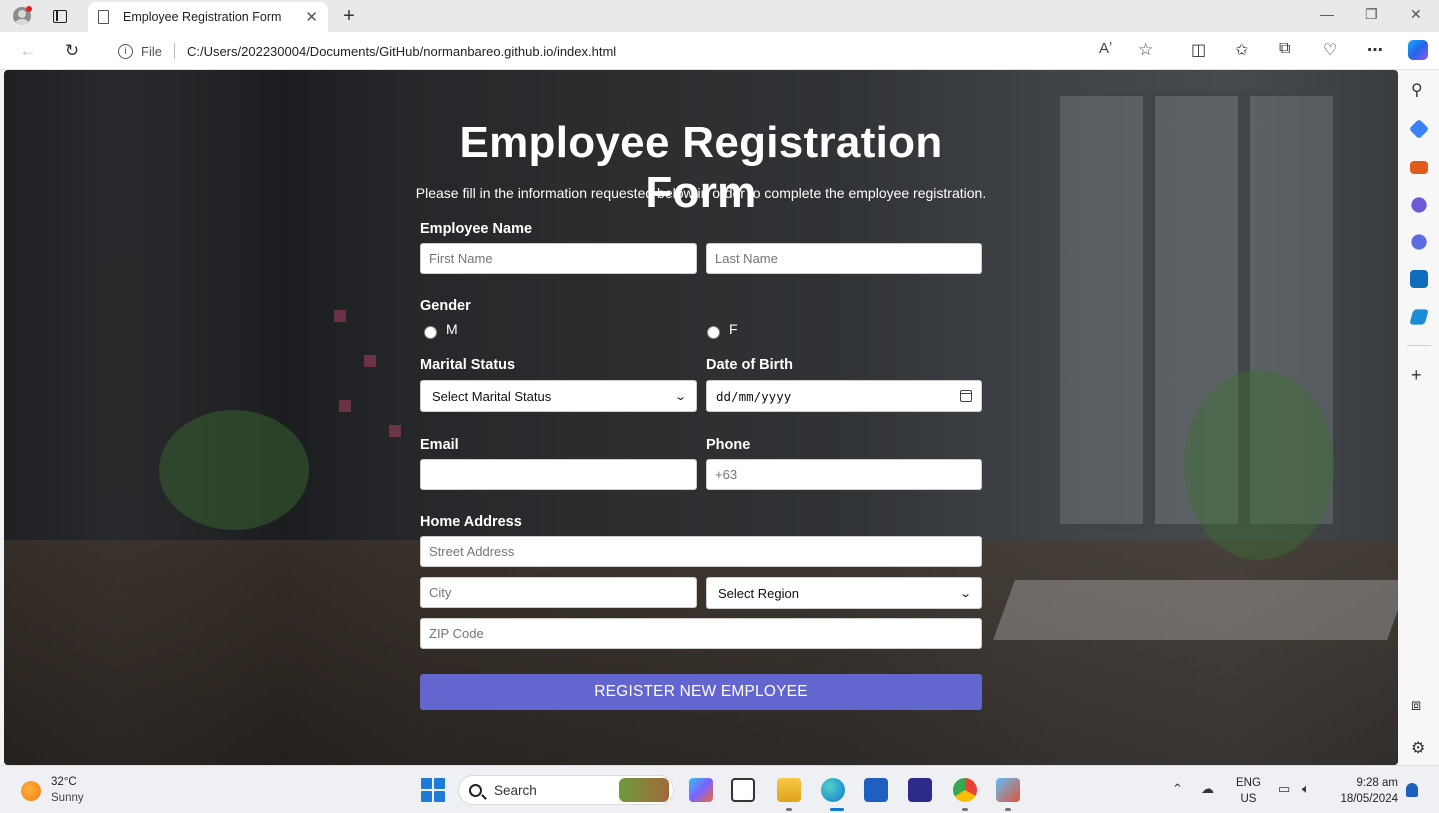  Describe the element at coordinates (966, 396) in the screenshot. I see `calendar-icon` at that location.